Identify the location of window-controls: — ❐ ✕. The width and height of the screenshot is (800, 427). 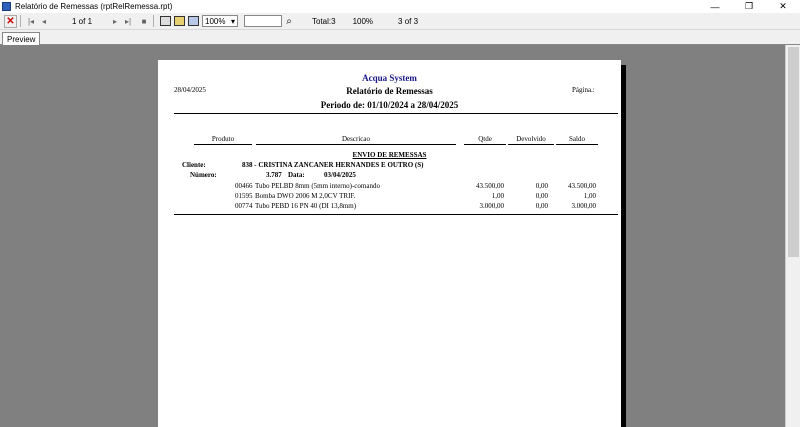
(749, 6).